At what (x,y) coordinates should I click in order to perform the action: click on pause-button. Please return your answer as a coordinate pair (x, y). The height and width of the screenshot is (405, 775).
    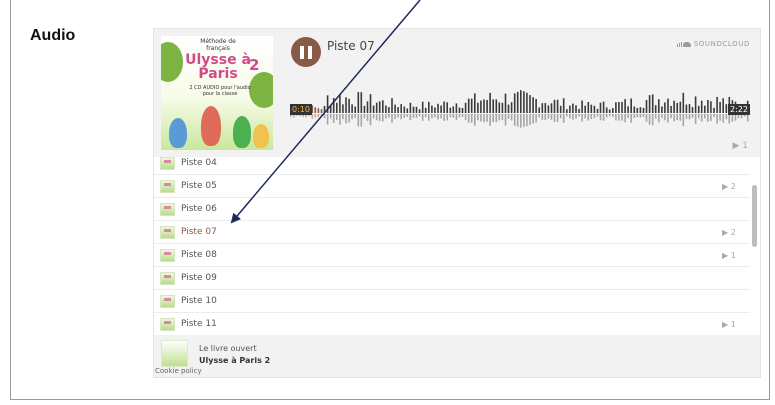
    Looking at the image, I should click on (306, 52).